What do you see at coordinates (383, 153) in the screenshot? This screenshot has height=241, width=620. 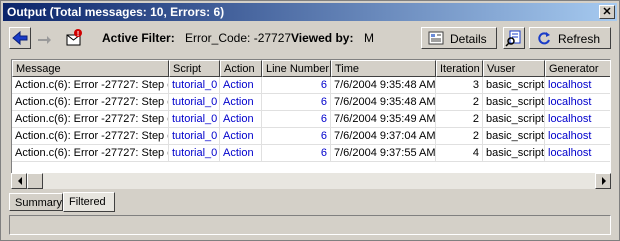 I see `cell-time: 7/6/2004 9:37:55 AM` at bounding box center [383, 153].